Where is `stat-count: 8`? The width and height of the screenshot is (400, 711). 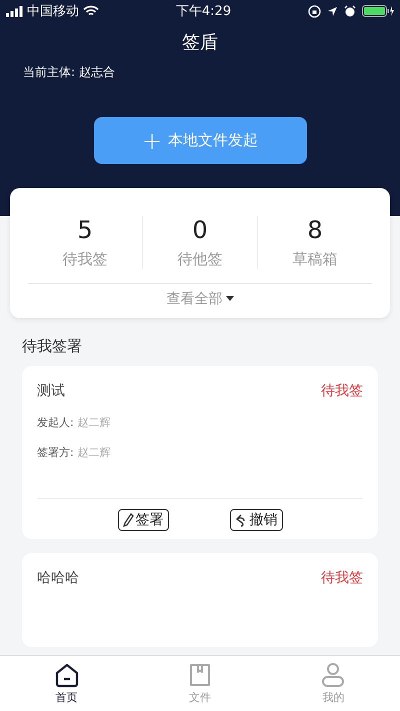
stat-count: 8 is located at coordinates (315, 230).